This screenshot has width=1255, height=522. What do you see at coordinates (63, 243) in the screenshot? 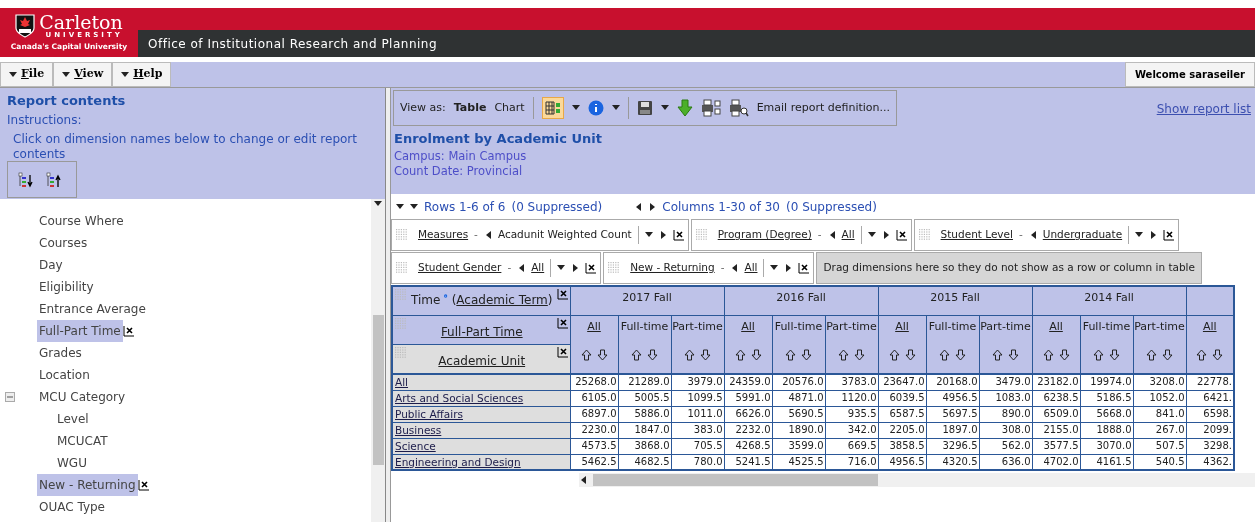
I see `tree-item: Courses` at bounding box center [63, 243].